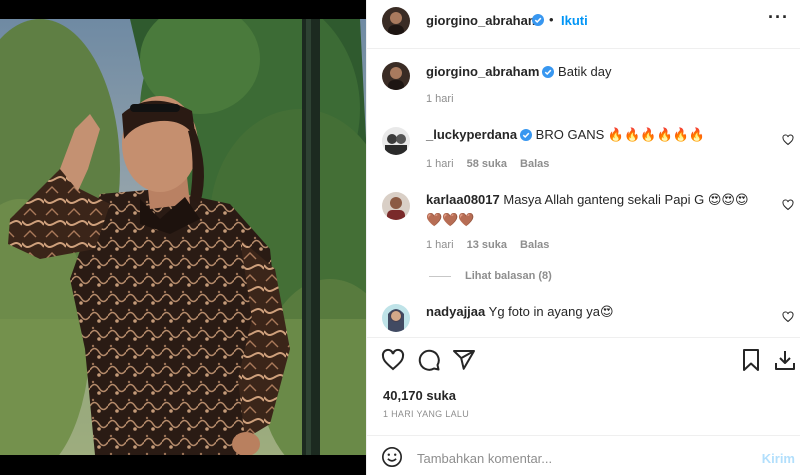 This screenshot has height=476, width=800. I want to click on caption-text: Batik day, so click(585, 71).